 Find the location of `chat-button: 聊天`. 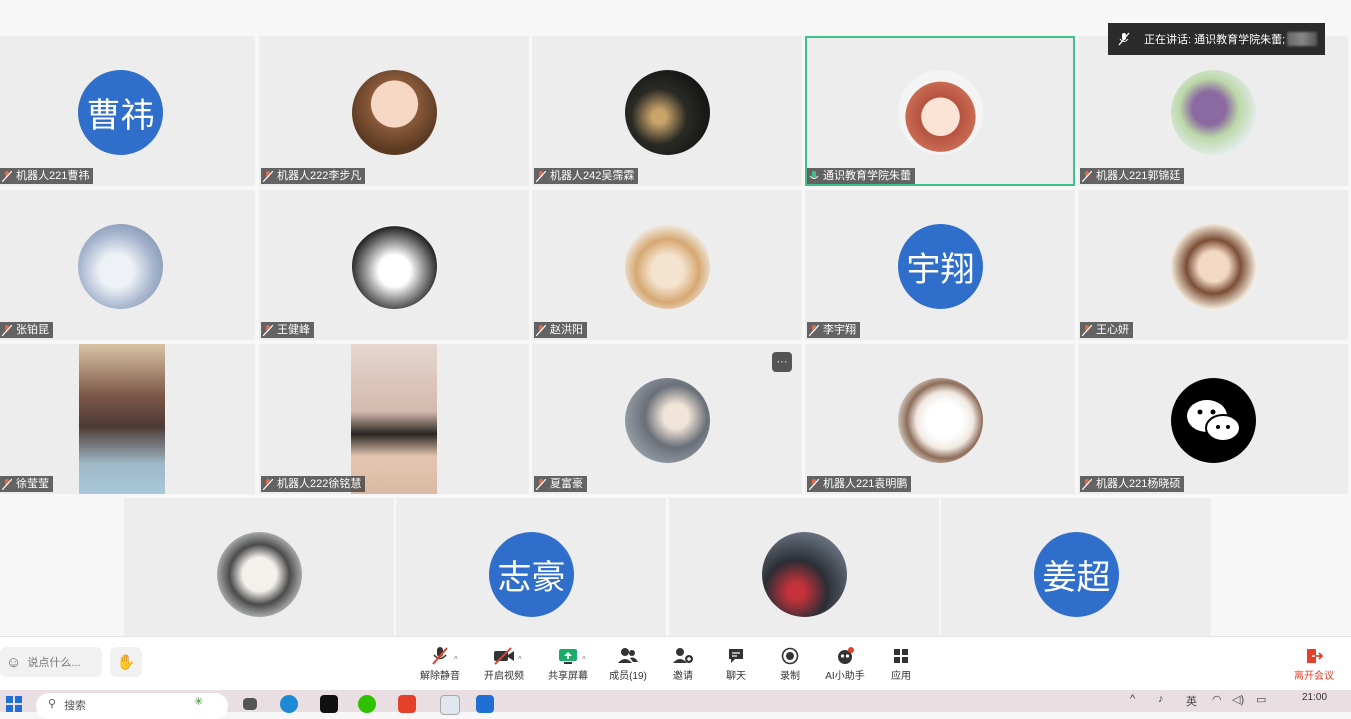

chat-button: 聊天 is located at coordinates (736, 663).